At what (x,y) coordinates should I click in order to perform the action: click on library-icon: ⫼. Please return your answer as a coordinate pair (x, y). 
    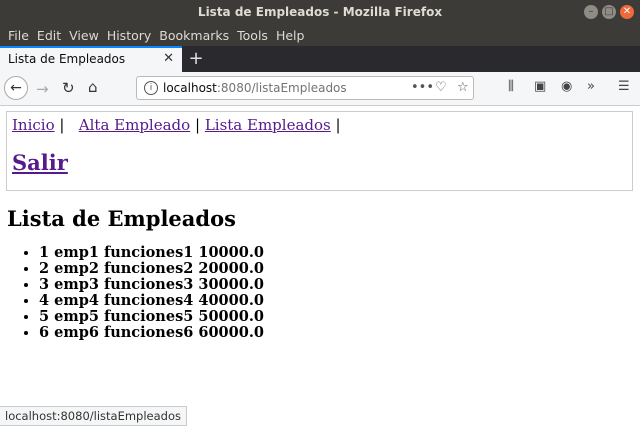
    Looking at the image, I should click on (511, 86).